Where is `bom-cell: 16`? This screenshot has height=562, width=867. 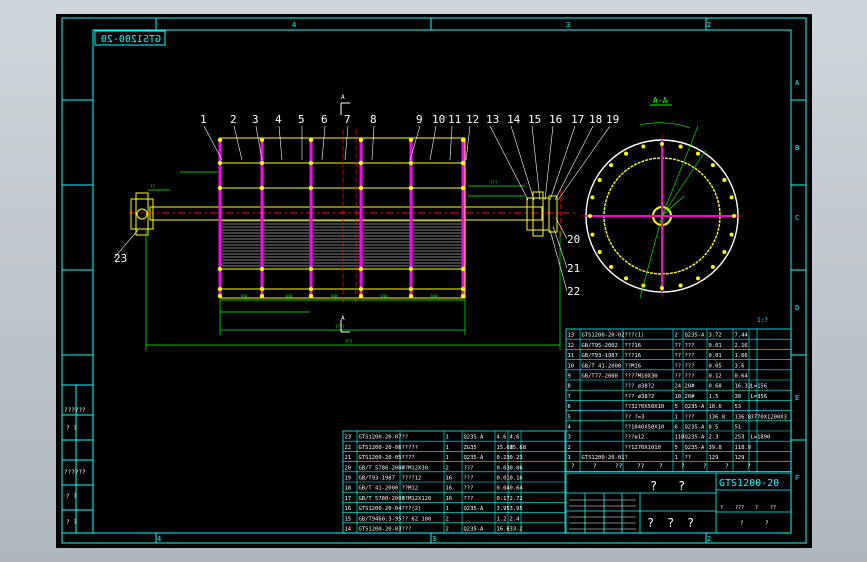 bom-cell: 16 is located at coordinates (449, 479).